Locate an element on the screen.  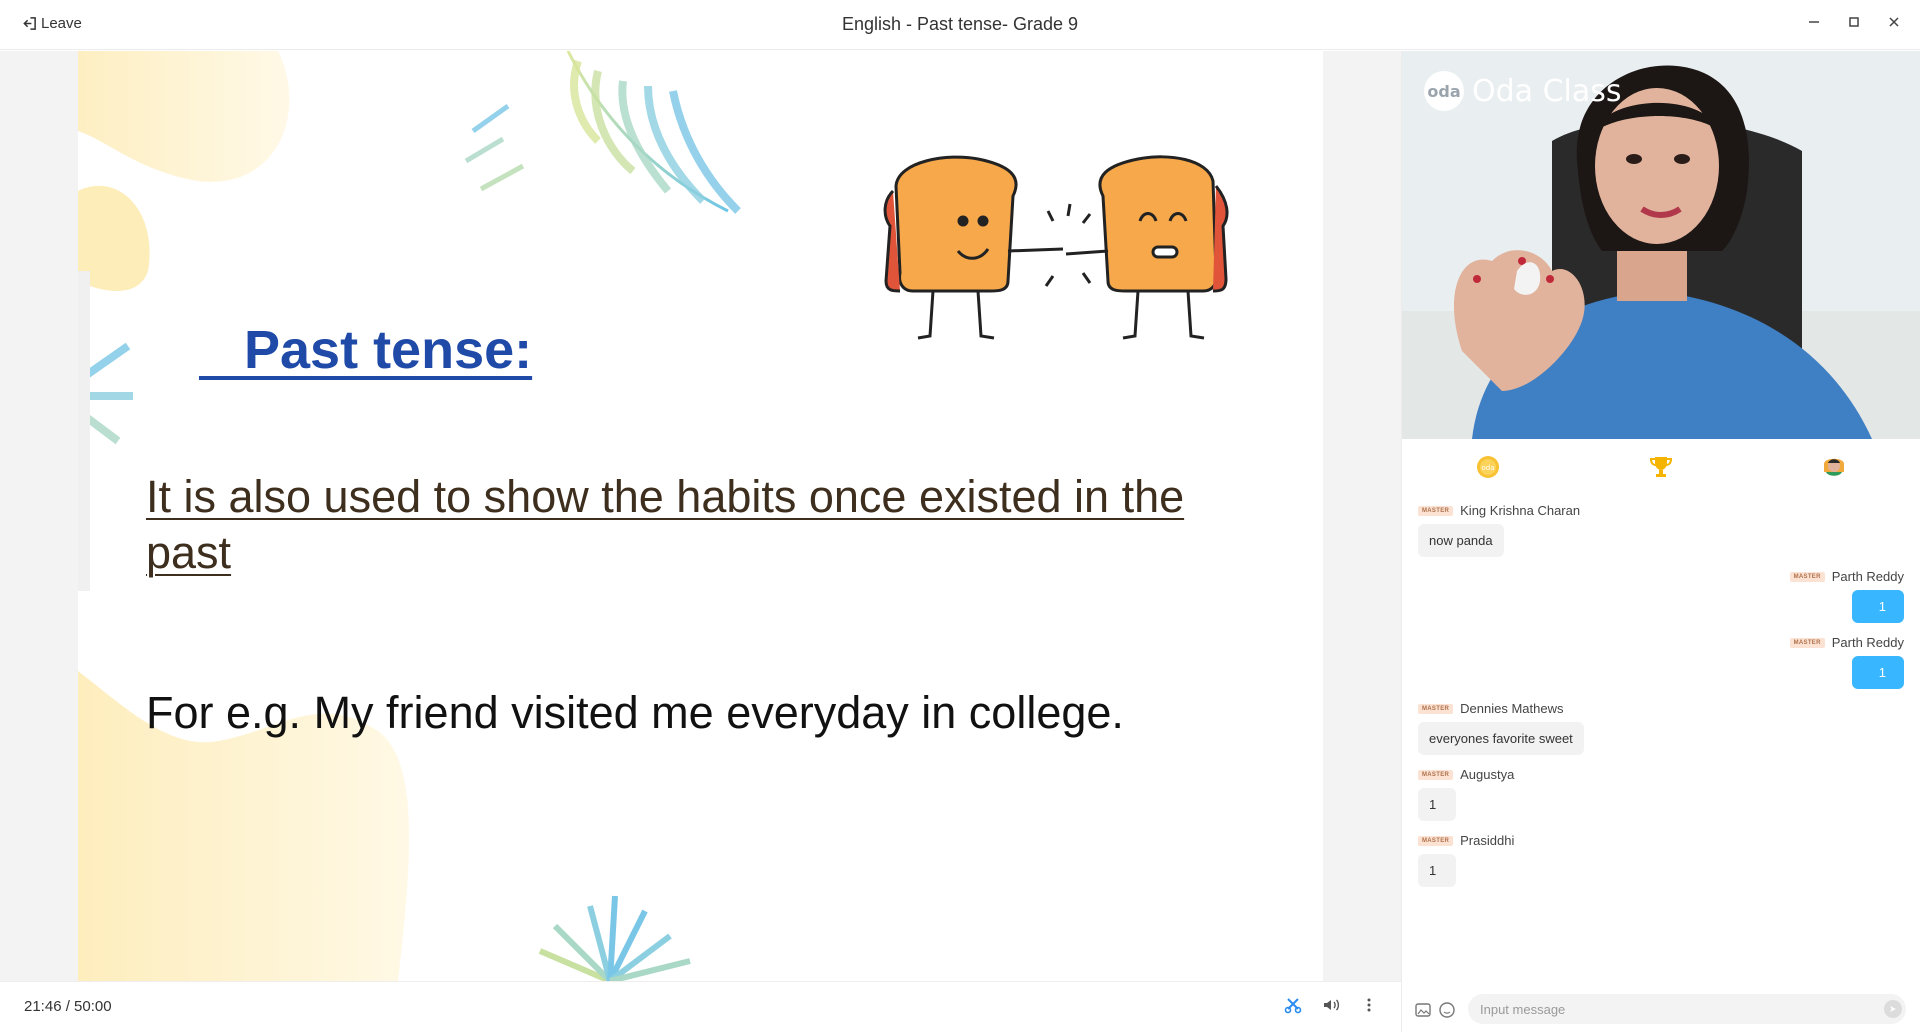
leave-button: Leave is located at coordinates (52, 23).